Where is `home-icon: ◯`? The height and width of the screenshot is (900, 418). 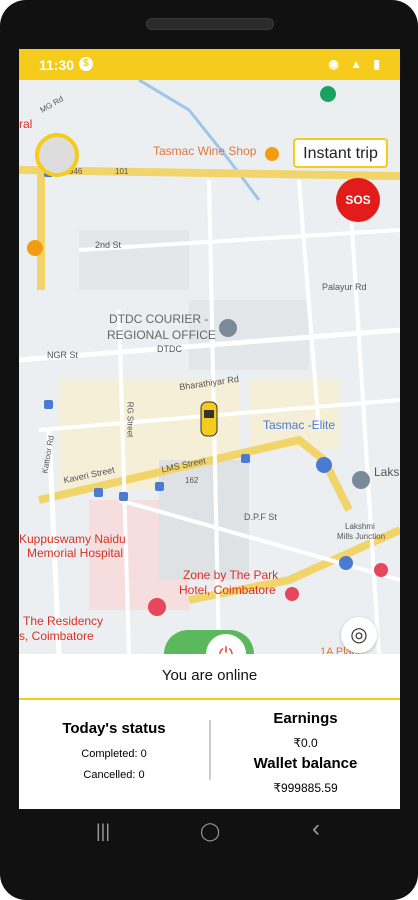
home-icon: ◯ is located at coordinates (210, 831).